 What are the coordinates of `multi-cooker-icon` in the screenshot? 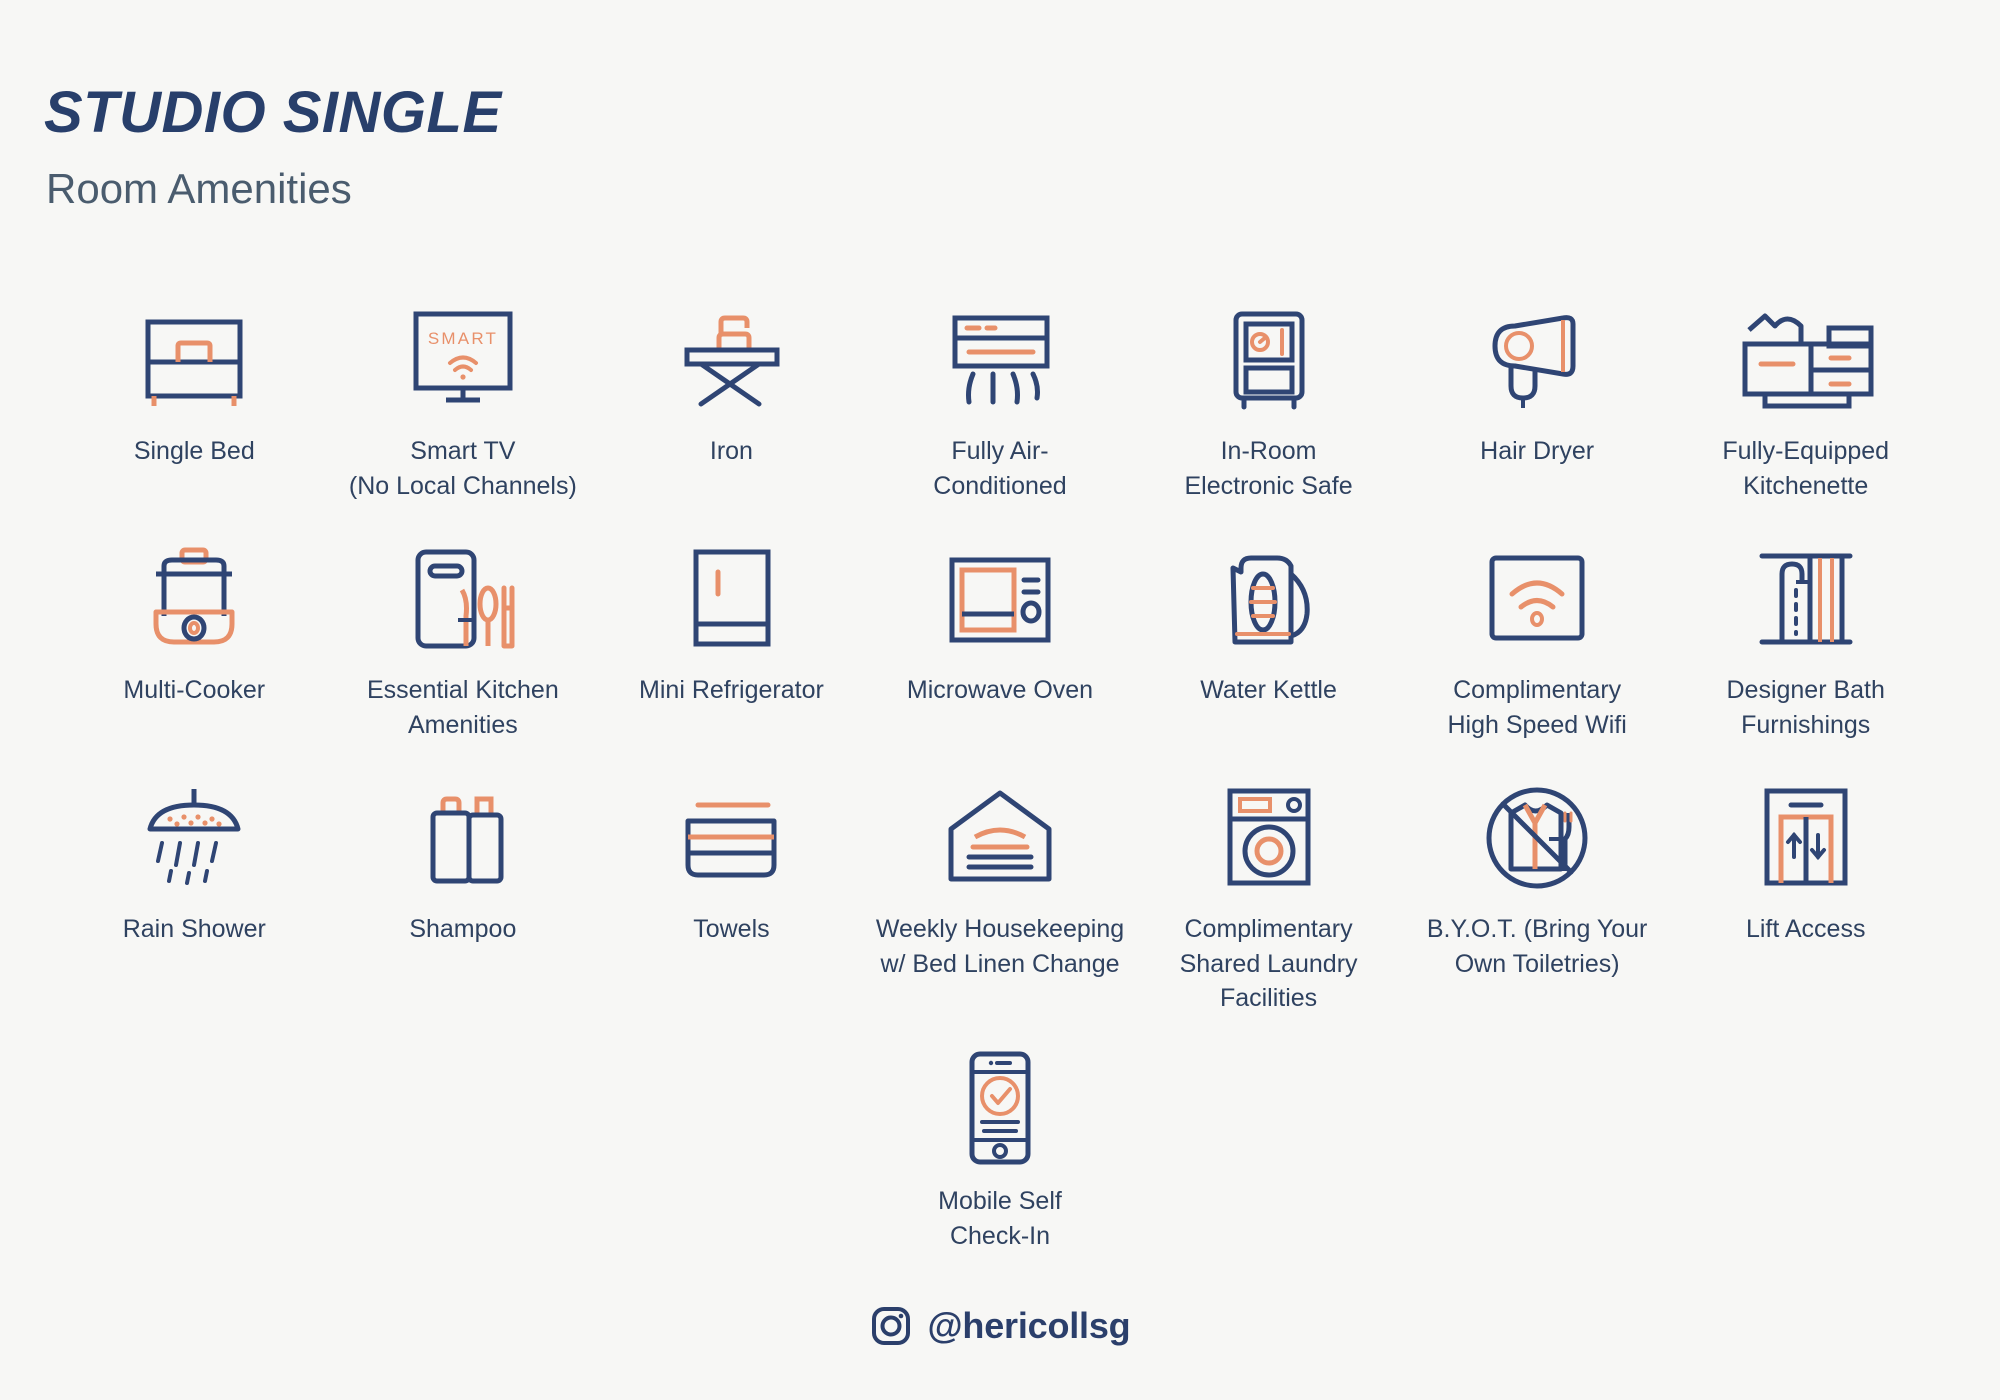 It's located at (194, 599).